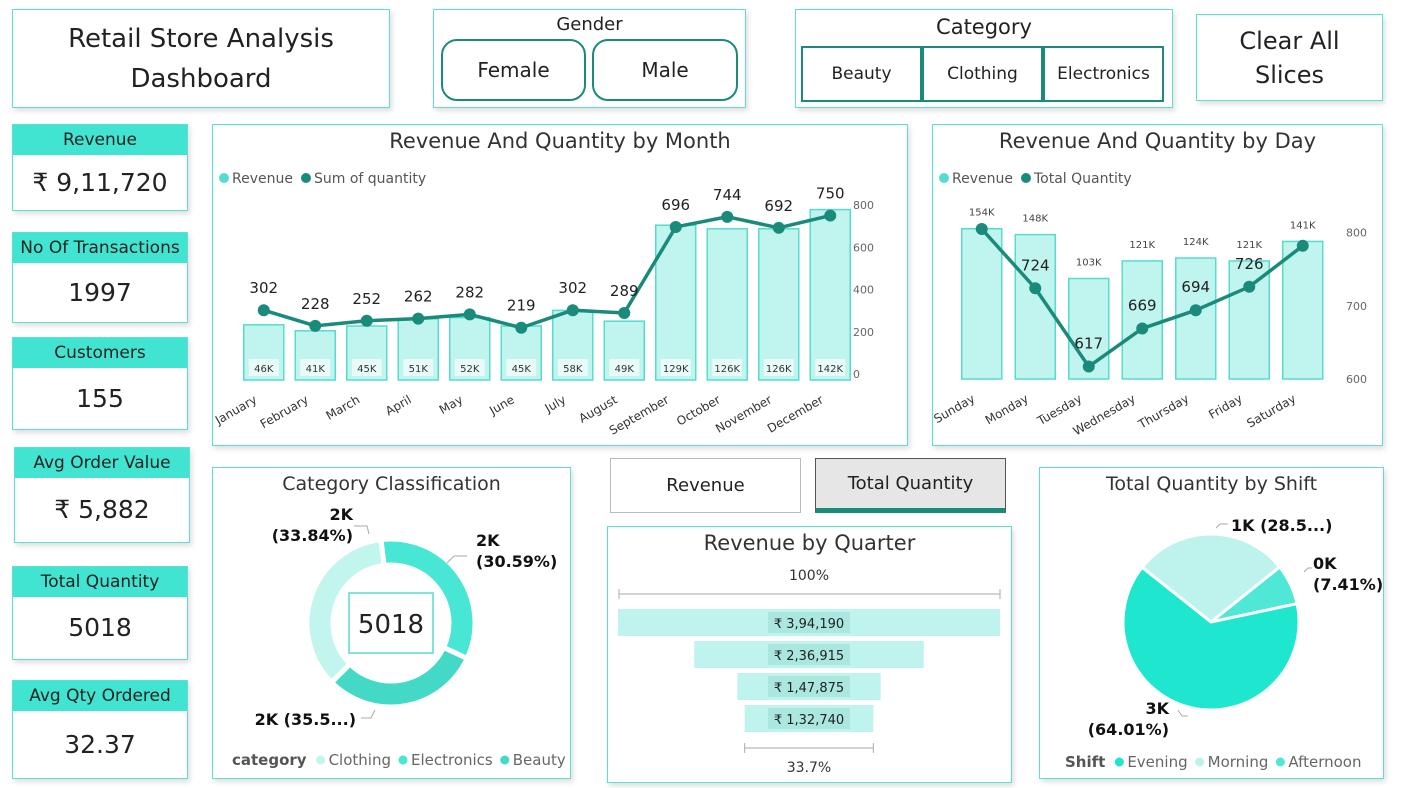 Image resolution: width=1401 pixels, height=788 pixels. What do you see at coordinates (1035, 219) in the screenshot?
I see `bar-value-label: 148K` at bounding box center [1035, 219].